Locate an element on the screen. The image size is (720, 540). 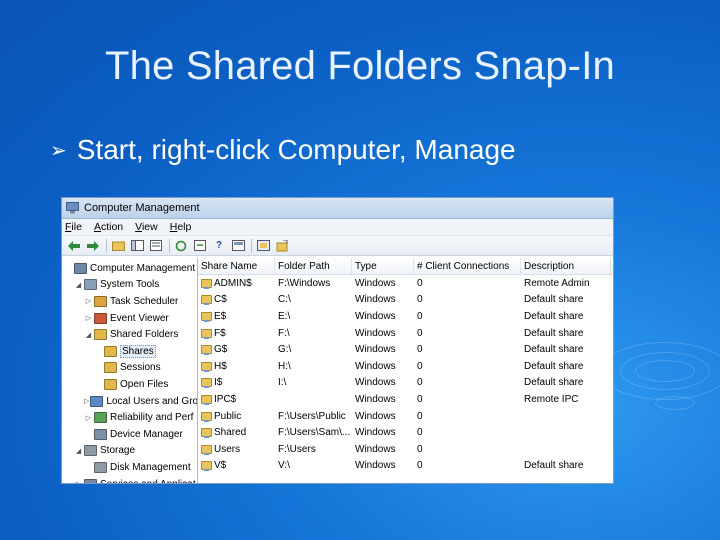
table-row: V$ V:\ Windows 0 Default share is located at coordinates (405, 466).